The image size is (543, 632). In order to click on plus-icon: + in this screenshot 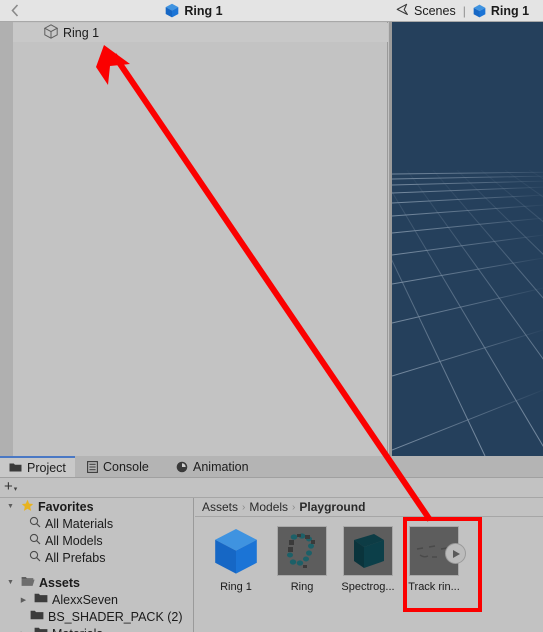, I will do `click(8, 486)`.